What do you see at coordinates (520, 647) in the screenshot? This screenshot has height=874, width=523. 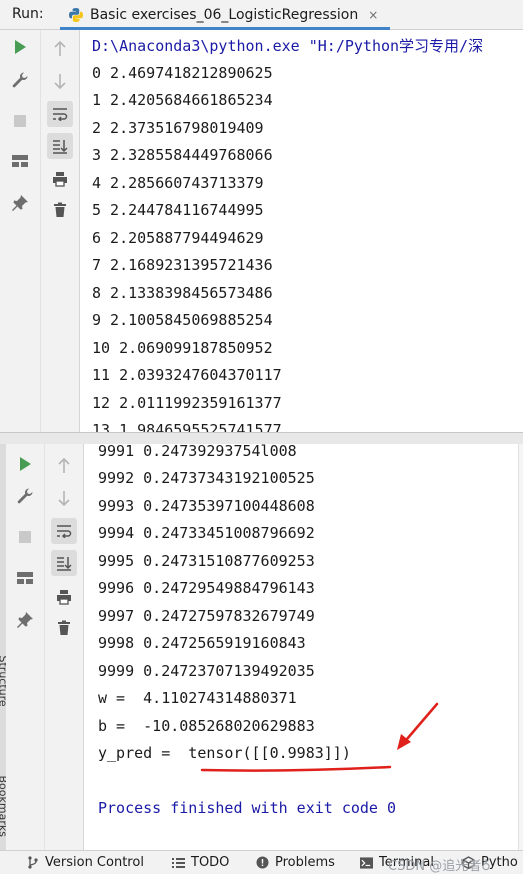 I see `console-scrollbar` at bounding box center [520, 647].